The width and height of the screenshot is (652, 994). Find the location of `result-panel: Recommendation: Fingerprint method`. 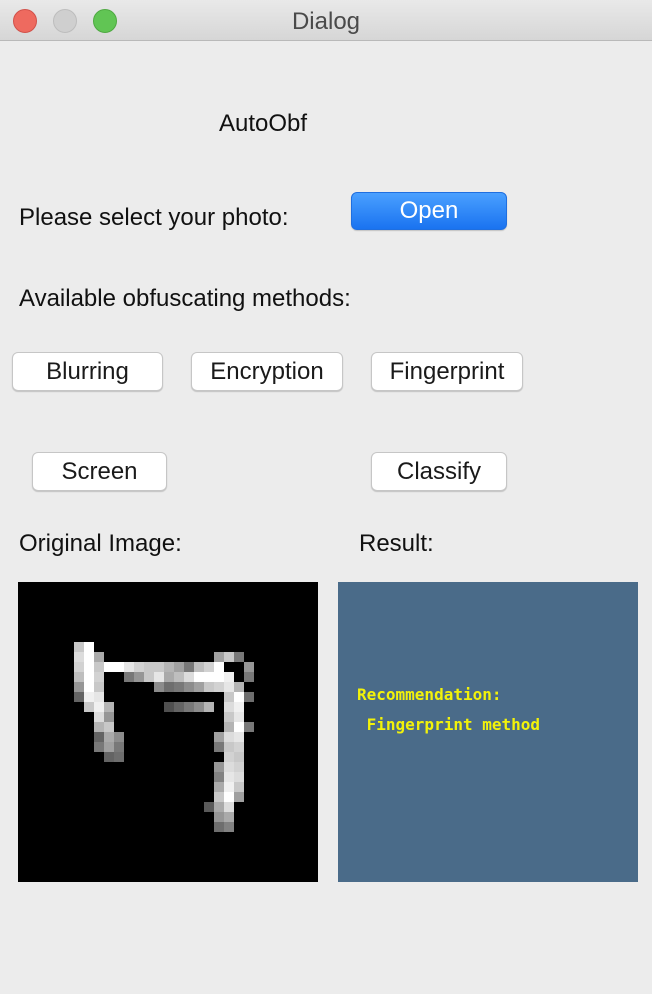

result-panel: Recommendation: Fingerprint method is located at coordinates (488, 732).